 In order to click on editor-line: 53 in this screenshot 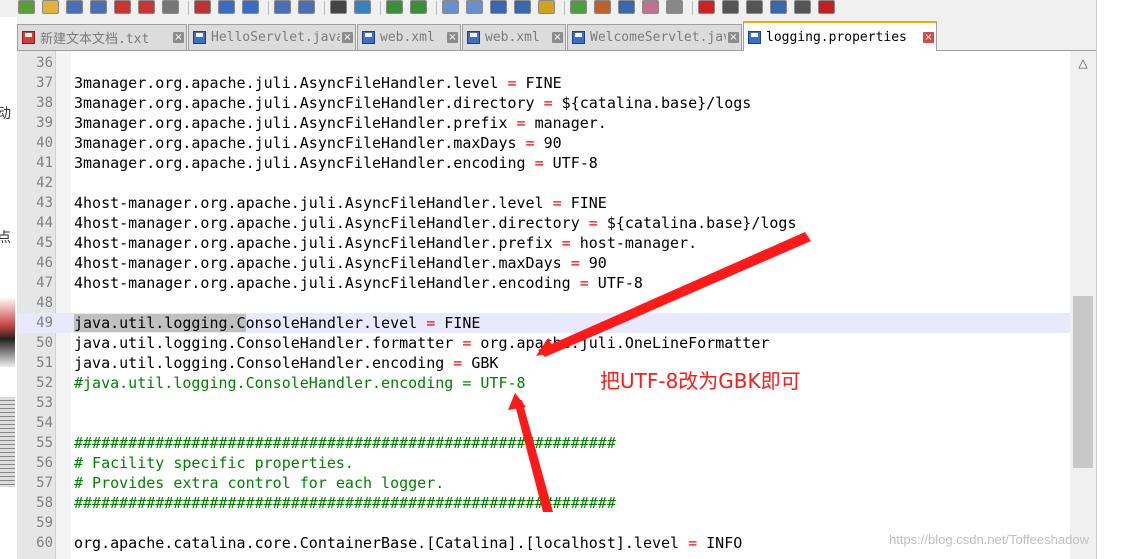, I will do `click(543, 403)`.